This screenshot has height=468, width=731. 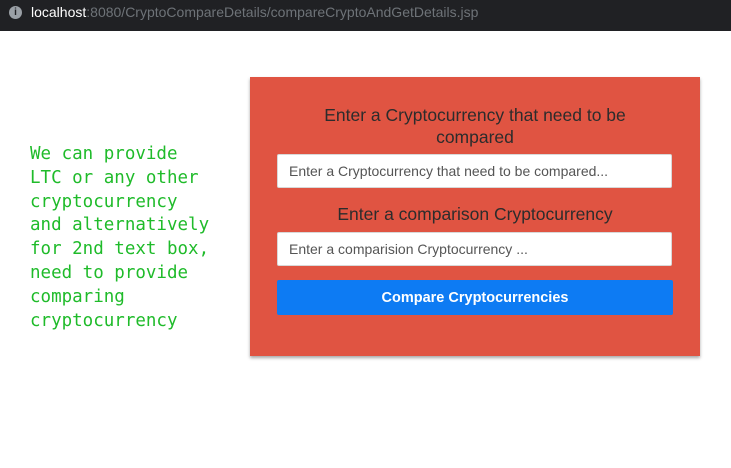 What do you see at coordinates (475, 137) in the screenshot?
I see `crypto-heading-line-2: compared` at bounding box center [475, 137].